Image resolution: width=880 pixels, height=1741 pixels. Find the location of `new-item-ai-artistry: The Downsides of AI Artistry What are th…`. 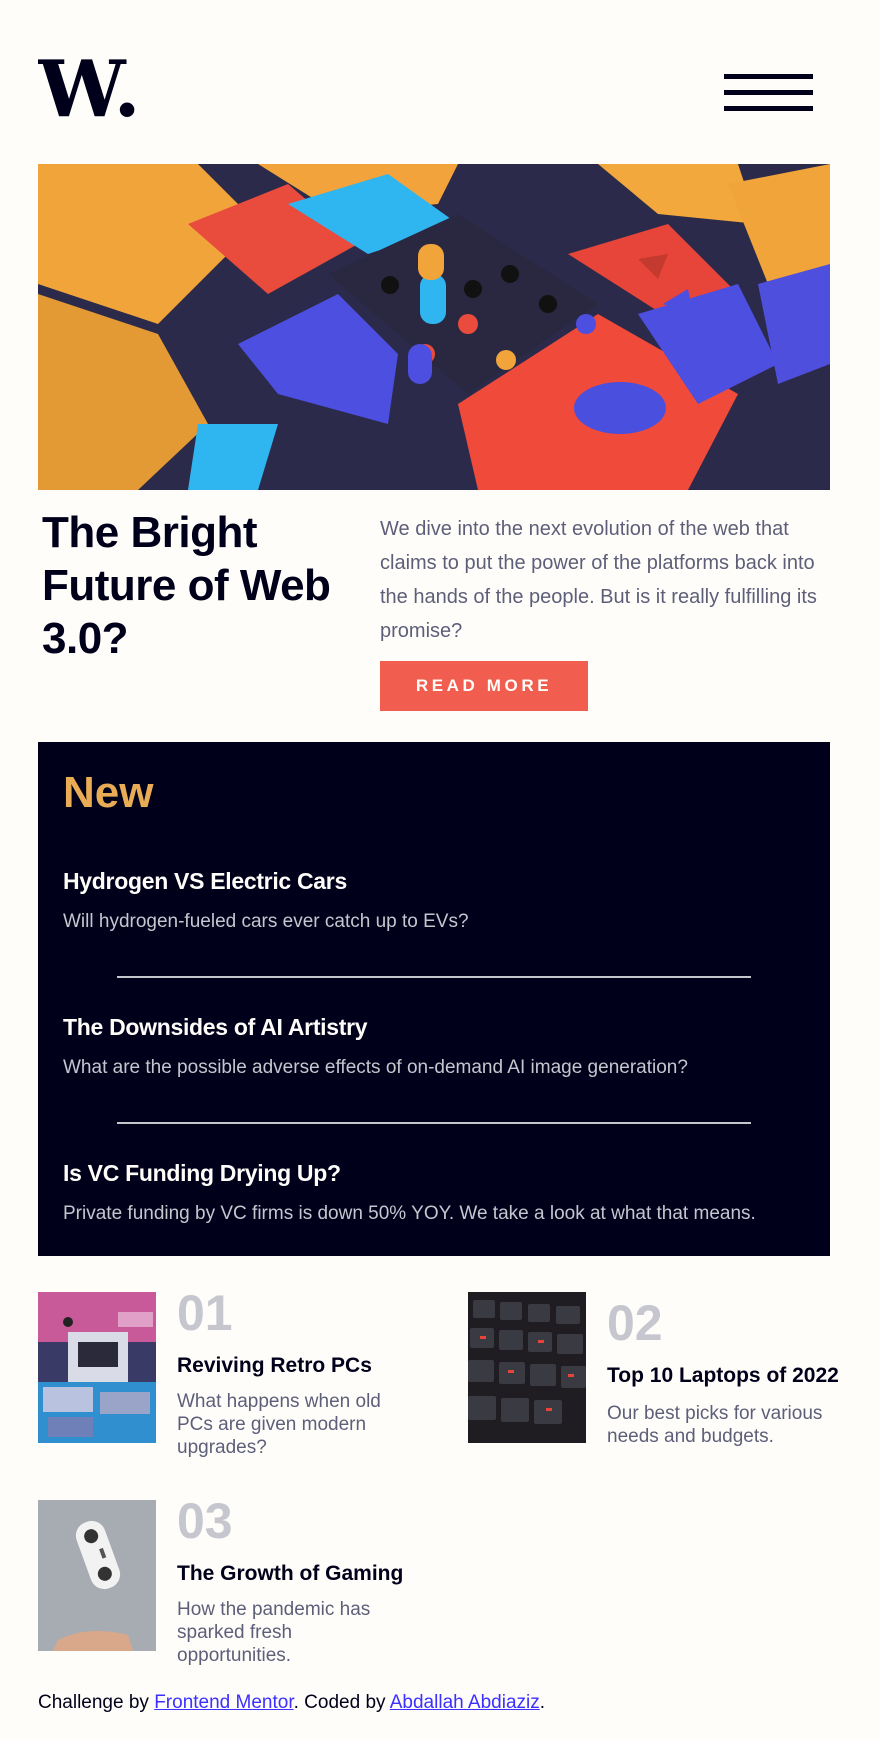

new-item-ai-artistry: The Downsides of AI Artistry What are th… is located at coordinates (443, 1046).